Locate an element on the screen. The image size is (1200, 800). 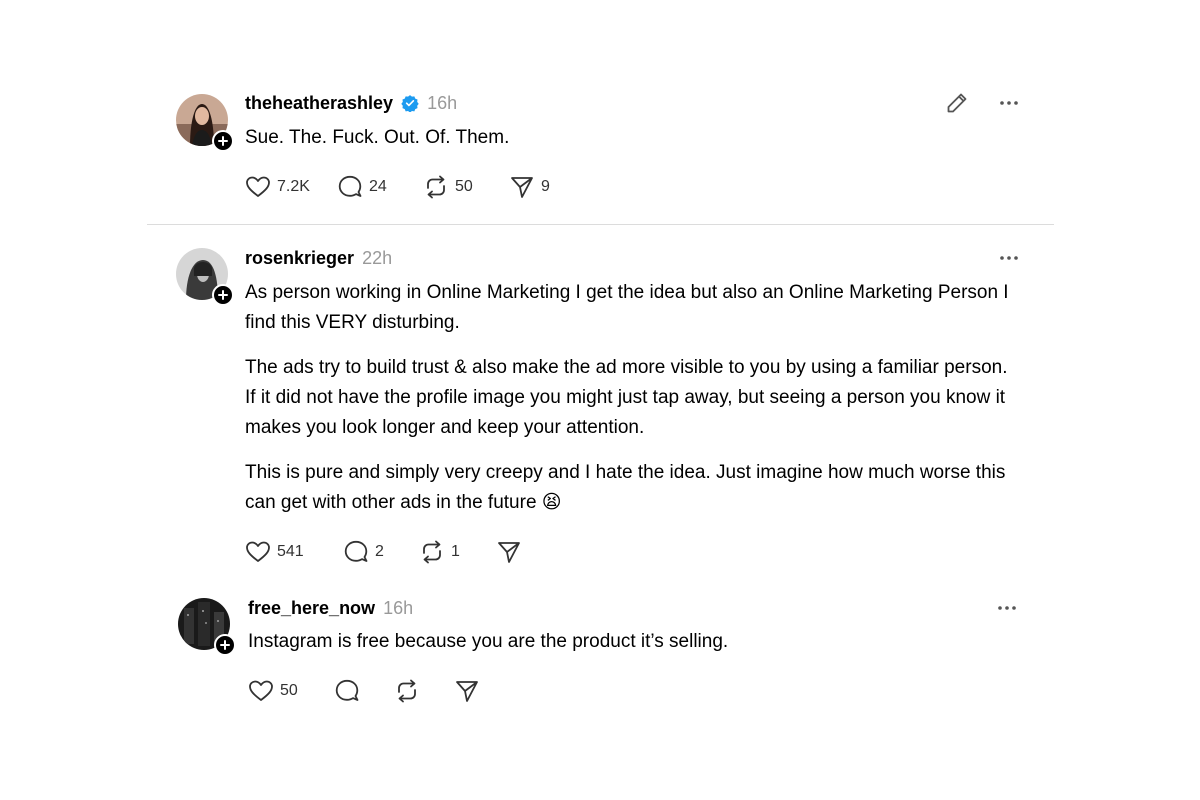
post-header: theheatherashley 16h is located at coordinates (351, 103).